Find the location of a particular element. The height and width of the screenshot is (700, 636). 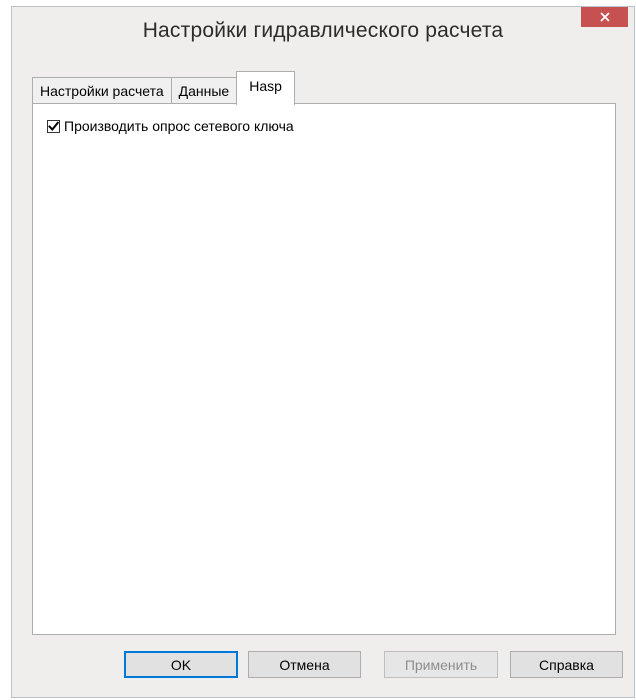

ok-button-label: OK is located at coordinates (181, 664).